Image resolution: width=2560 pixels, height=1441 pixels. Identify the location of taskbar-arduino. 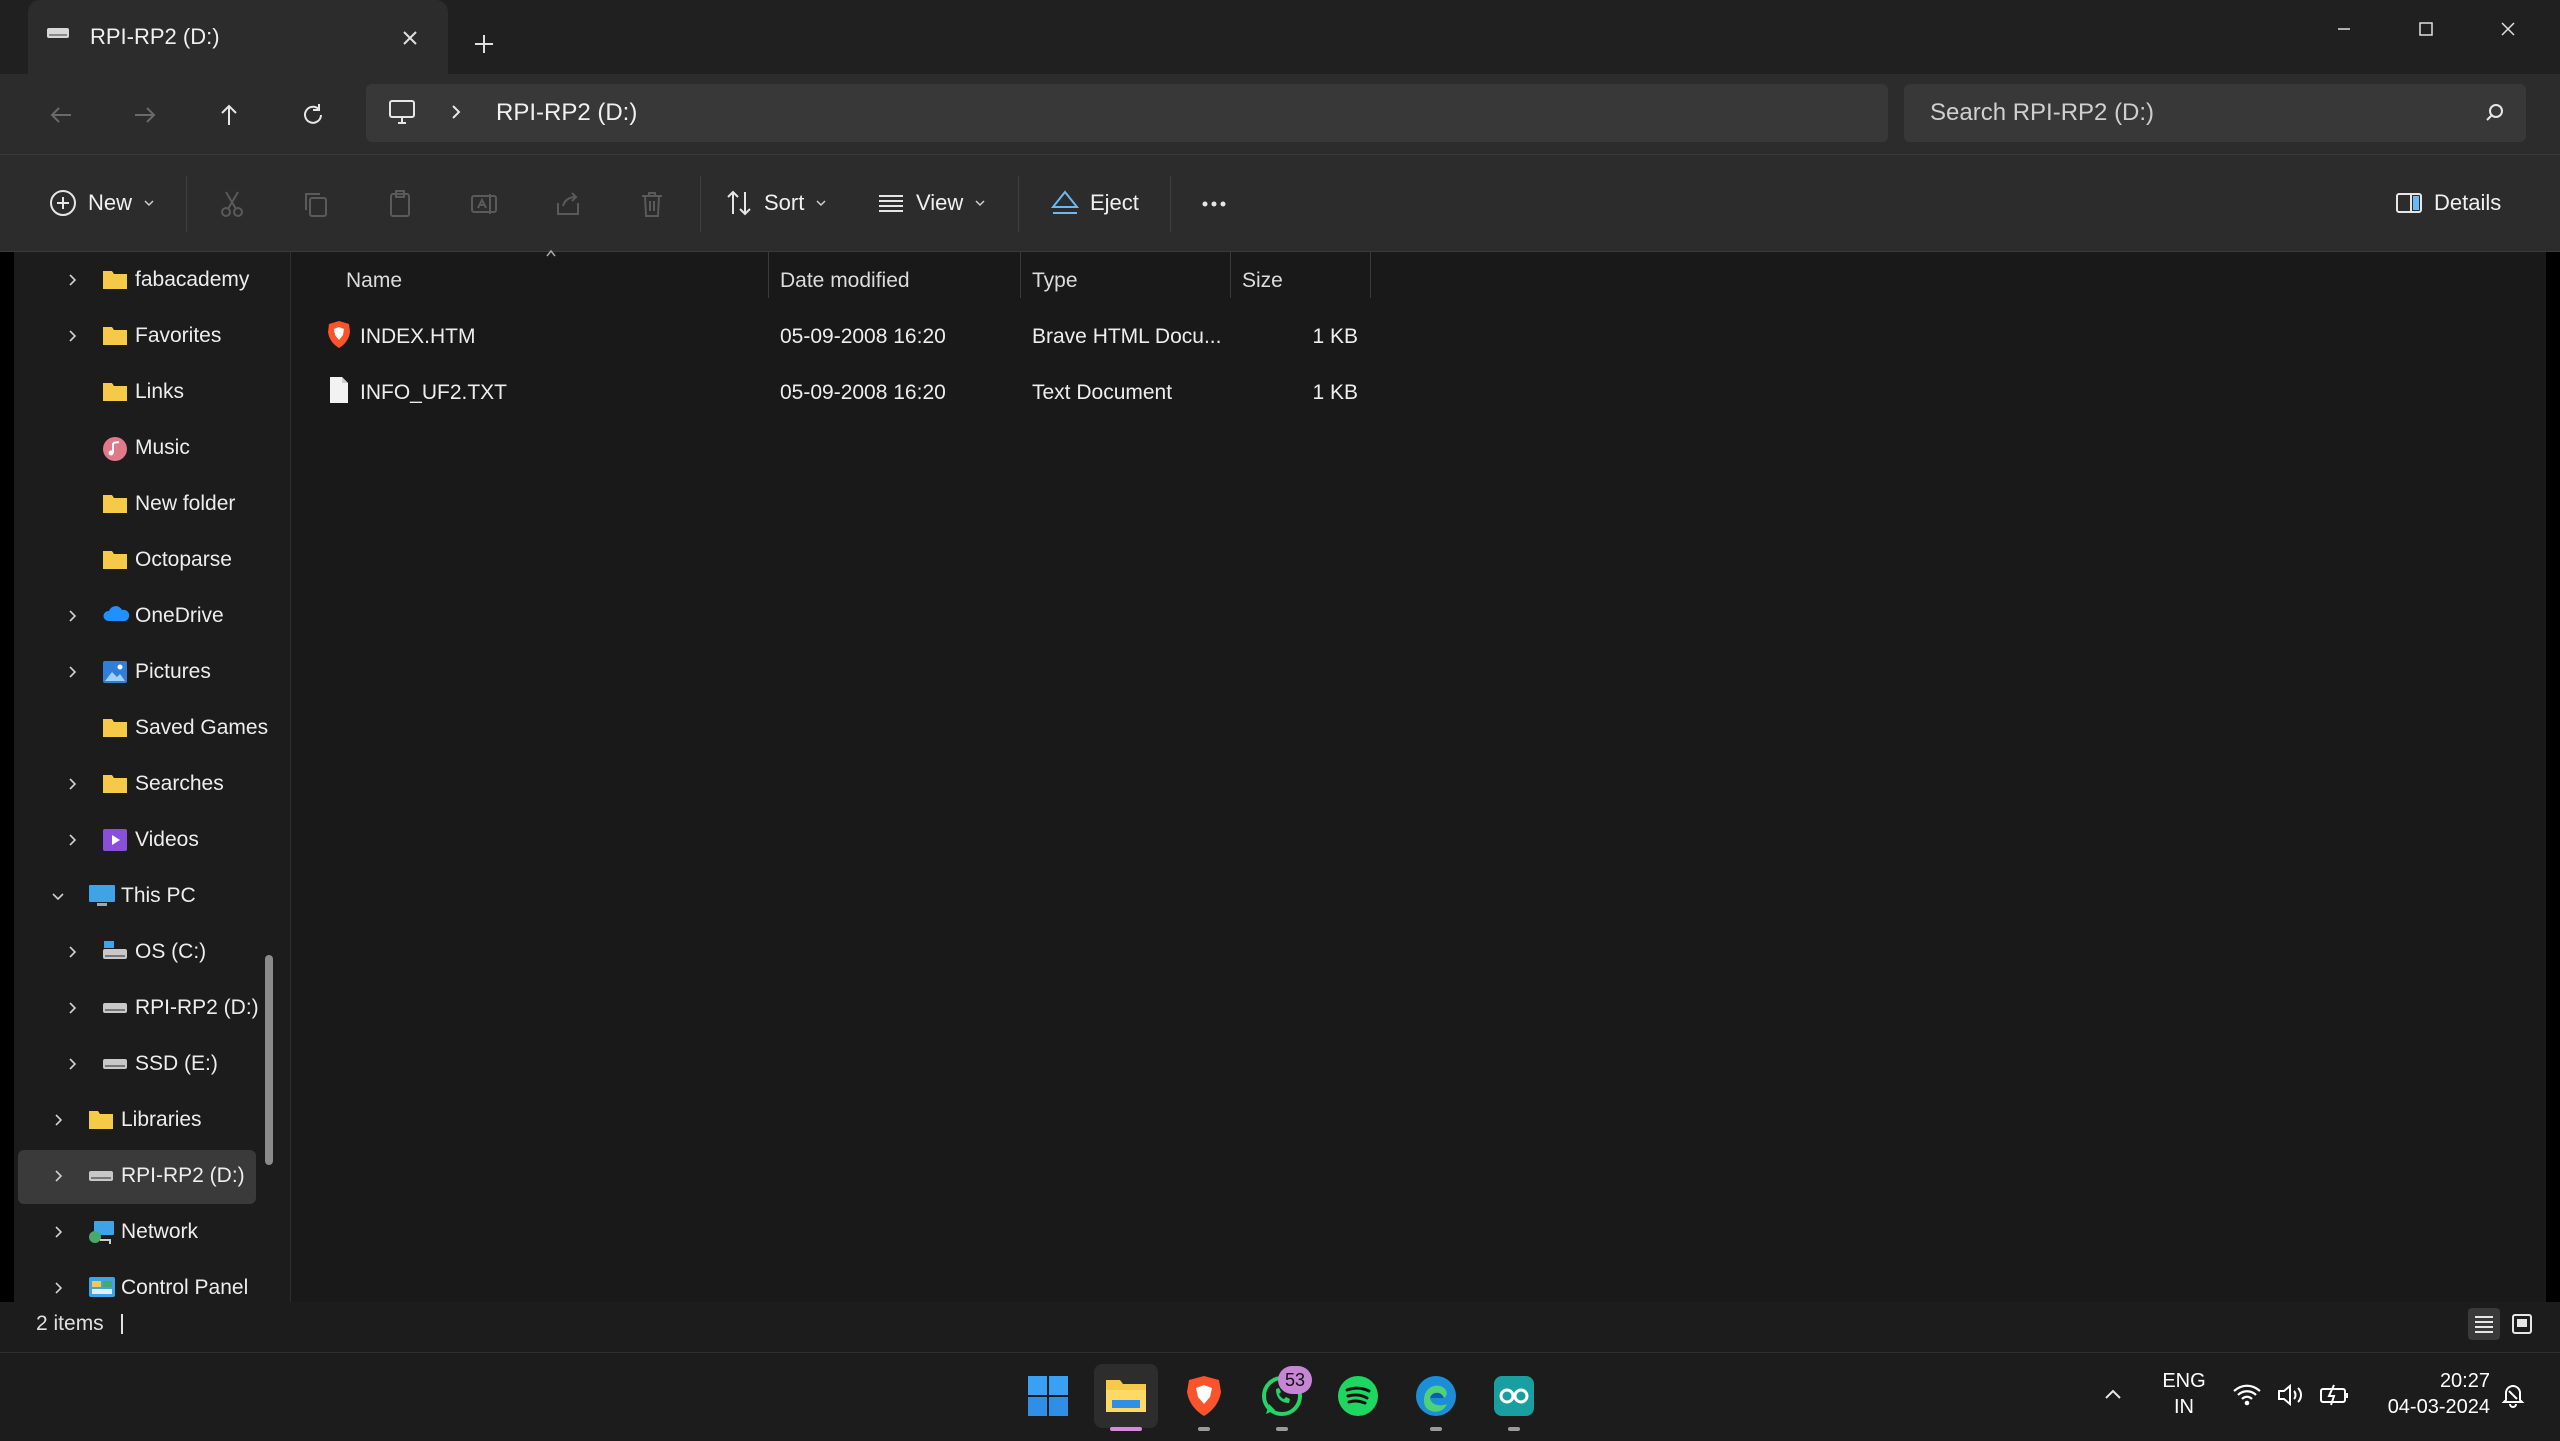
(1514, 1396).